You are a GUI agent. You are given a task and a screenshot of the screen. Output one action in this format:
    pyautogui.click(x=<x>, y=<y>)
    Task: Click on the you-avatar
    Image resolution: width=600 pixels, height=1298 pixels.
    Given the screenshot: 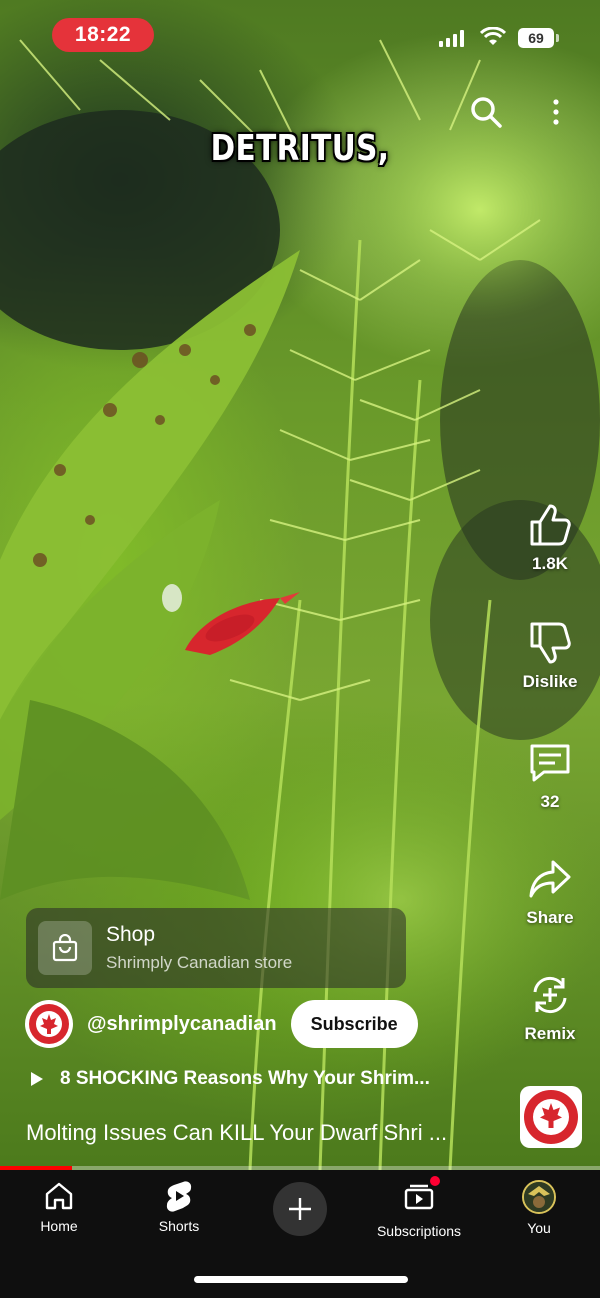 What is the action you would take?
    pyautogui.click(x=539, y=1197)
    